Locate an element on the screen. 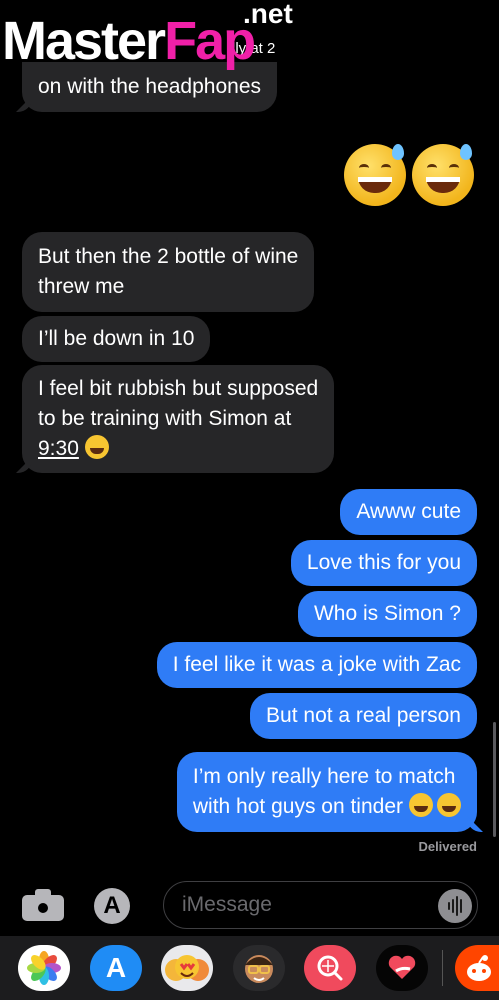  message-text: on with the headphones is located at coordinates (150, 86).